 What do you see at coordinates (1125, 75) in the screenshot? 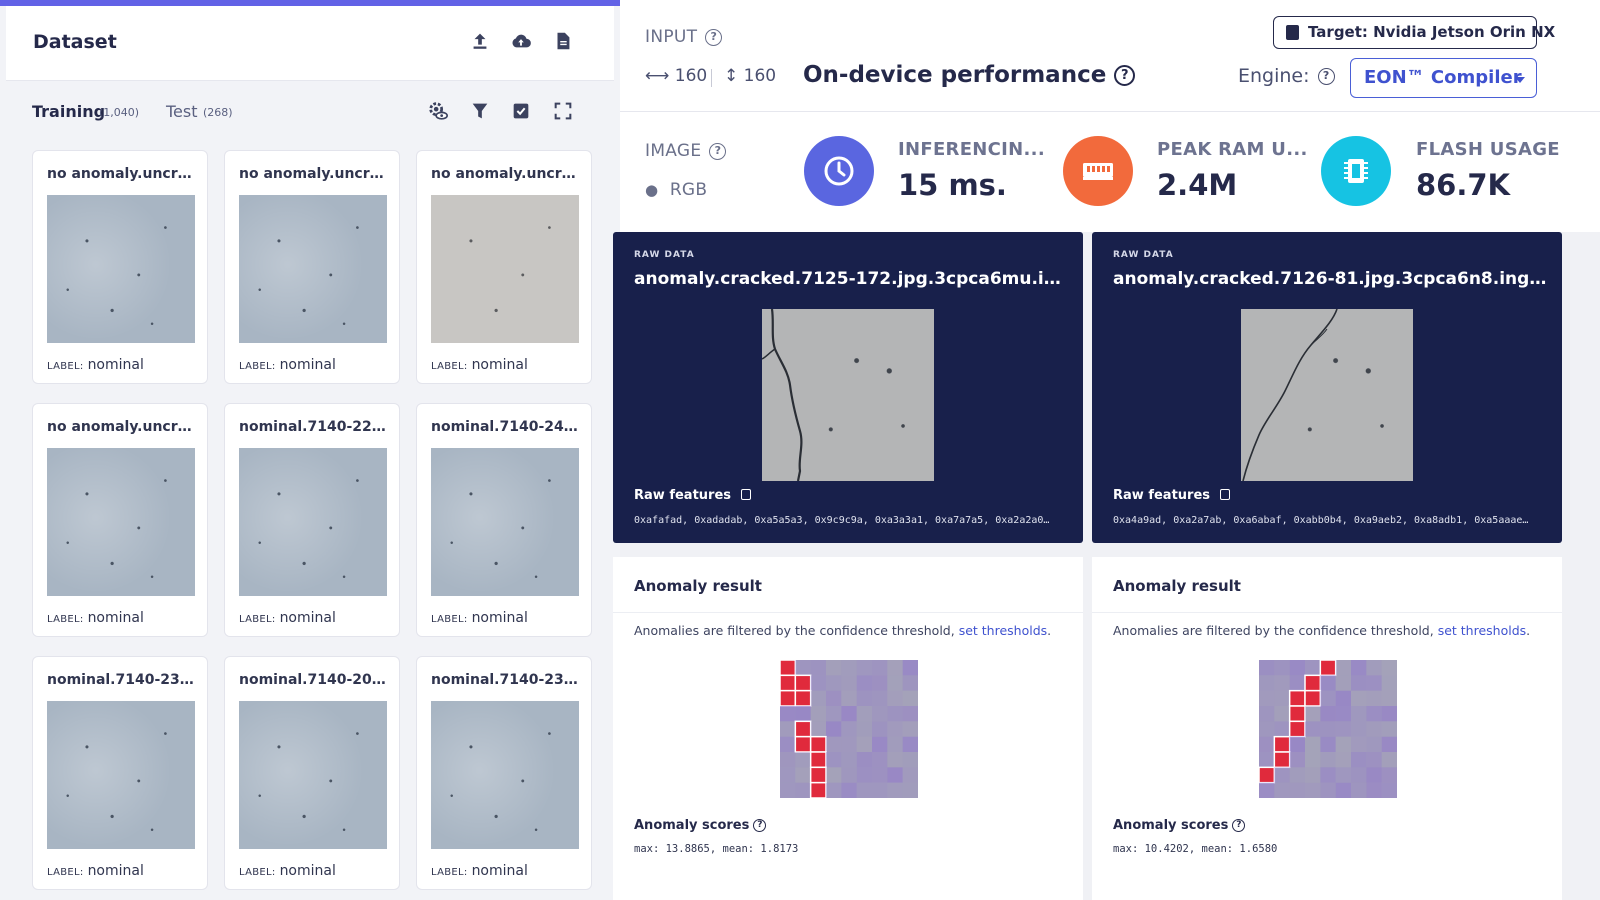
I see `performance-help-icon: ?` at bounding box center [1125, 75].